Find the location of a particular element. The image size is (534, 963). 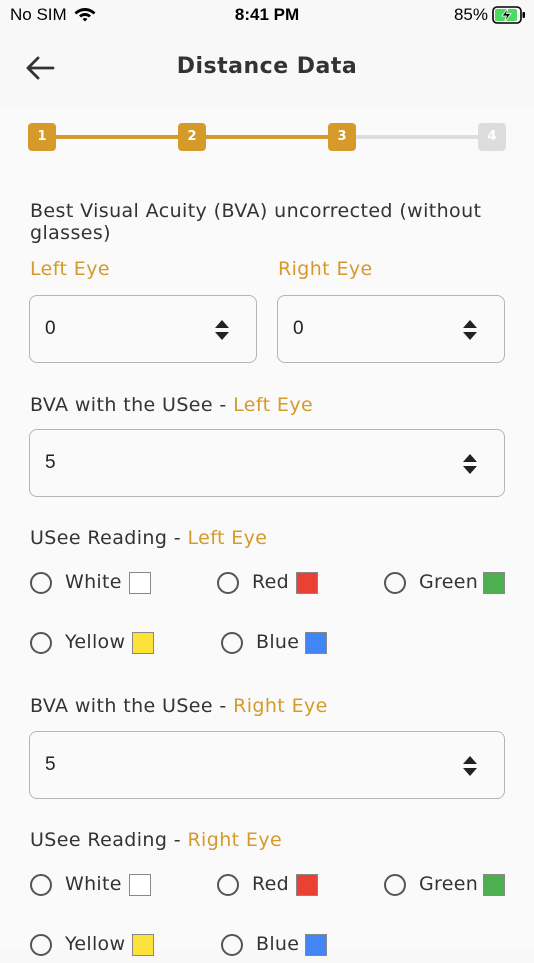

bva-usee-left-eye: Left Eye is located at coordinates (273, 405).